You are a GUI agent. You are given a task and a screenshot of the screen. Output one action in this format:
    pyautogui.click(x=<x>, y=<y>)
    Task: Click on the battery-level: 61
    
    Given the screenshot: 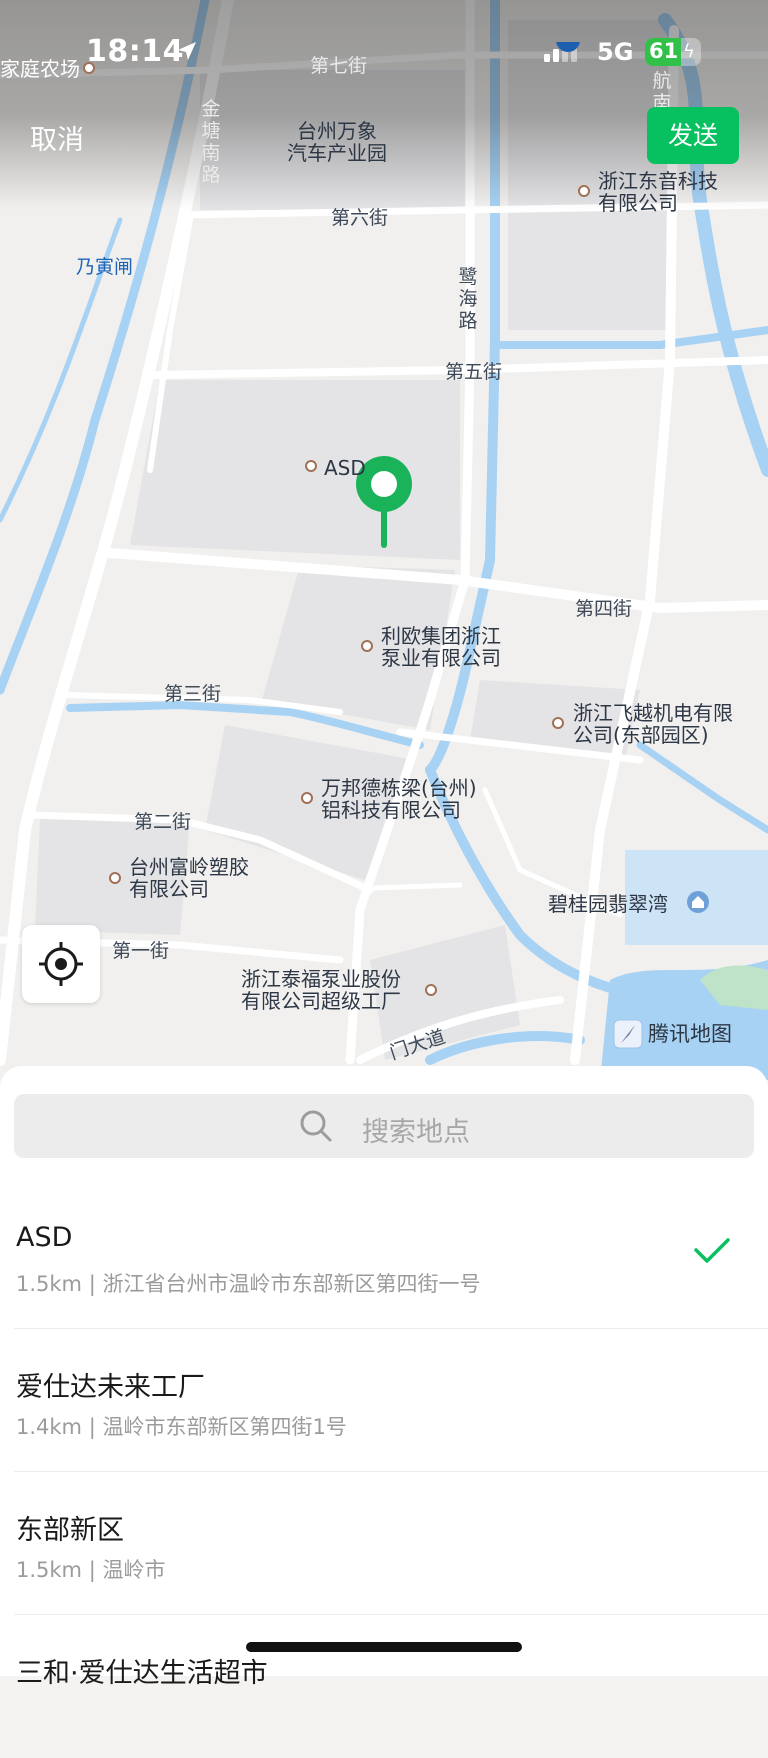 What is the action you would take?
    pyautogui.click(x=664, y=51)
    